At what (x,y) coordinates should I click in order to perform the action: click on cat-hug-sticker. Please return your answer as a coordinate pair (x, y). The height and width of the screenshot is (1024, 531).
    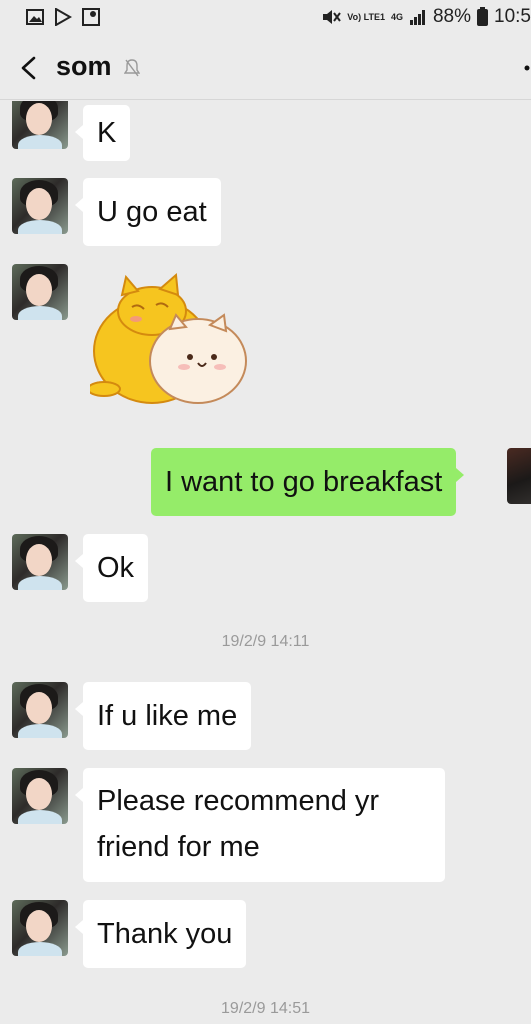
    Looking at the image, I should click on (170, 341).